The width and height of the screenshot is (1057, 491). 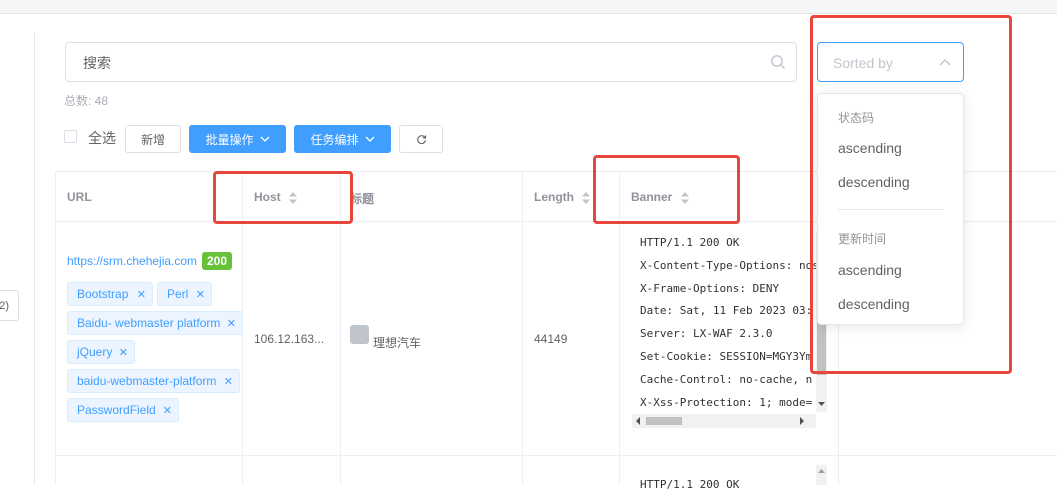 What do you see at coordinates (554, 197) in the screenshot?
I see `column-length-label: Length` at bounding box center [554, 197].